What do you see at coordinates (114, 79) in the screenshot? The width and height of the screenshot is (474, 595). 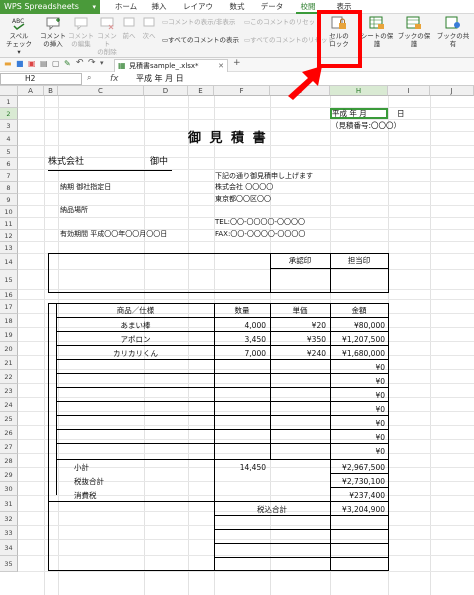 I see `fx-icon: fx` at bounding box center [114, 79].